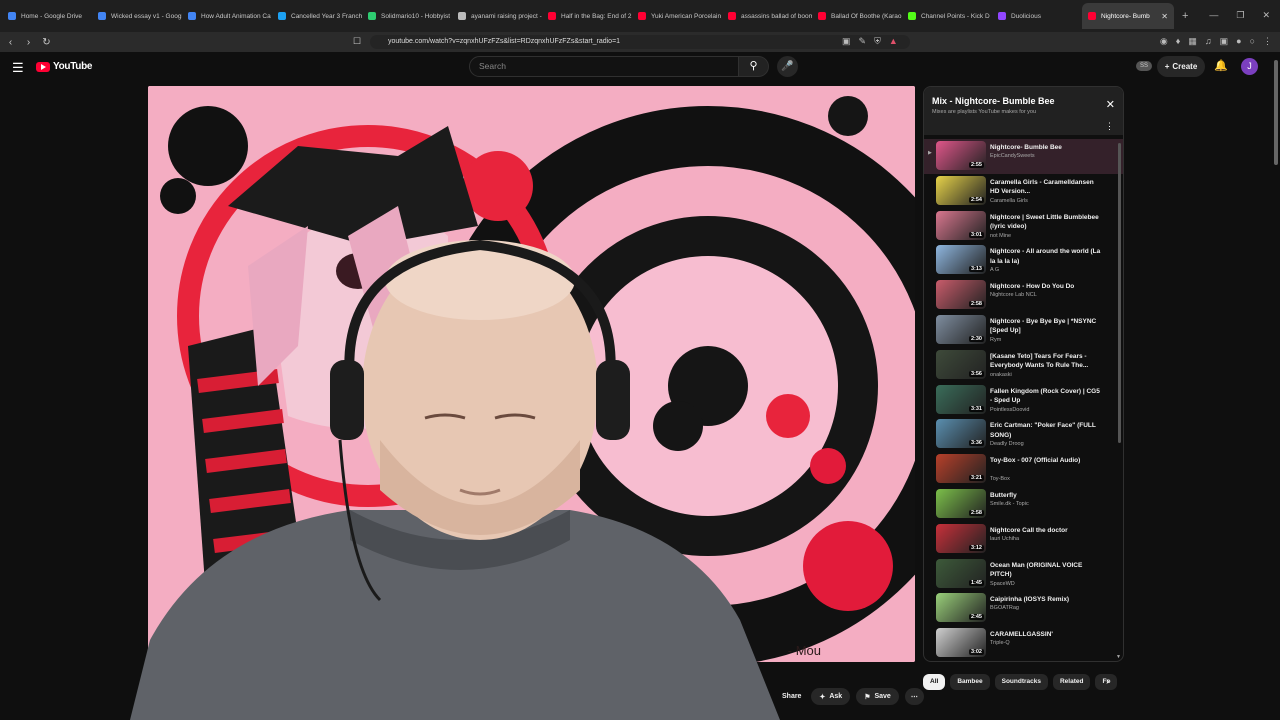 The width and height of the screenshot is (1280, 720). I want to click on video-thumbnail: 3:56, so click(961, 364).